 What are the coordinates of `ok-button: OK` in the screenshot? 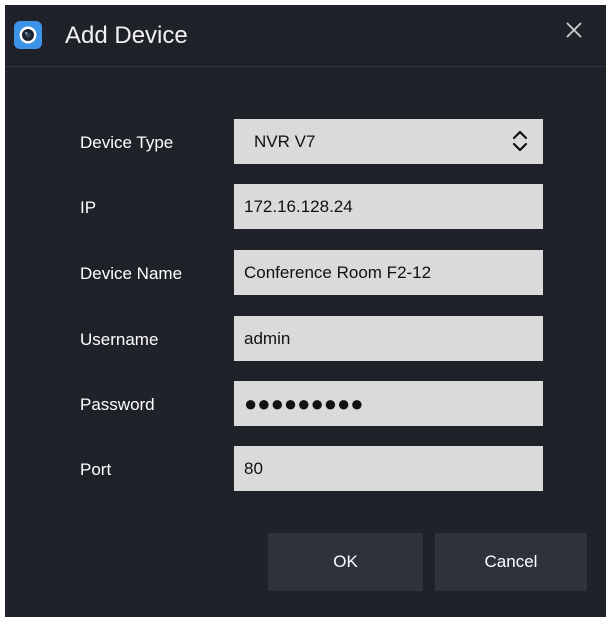 It's located at (345, 562).